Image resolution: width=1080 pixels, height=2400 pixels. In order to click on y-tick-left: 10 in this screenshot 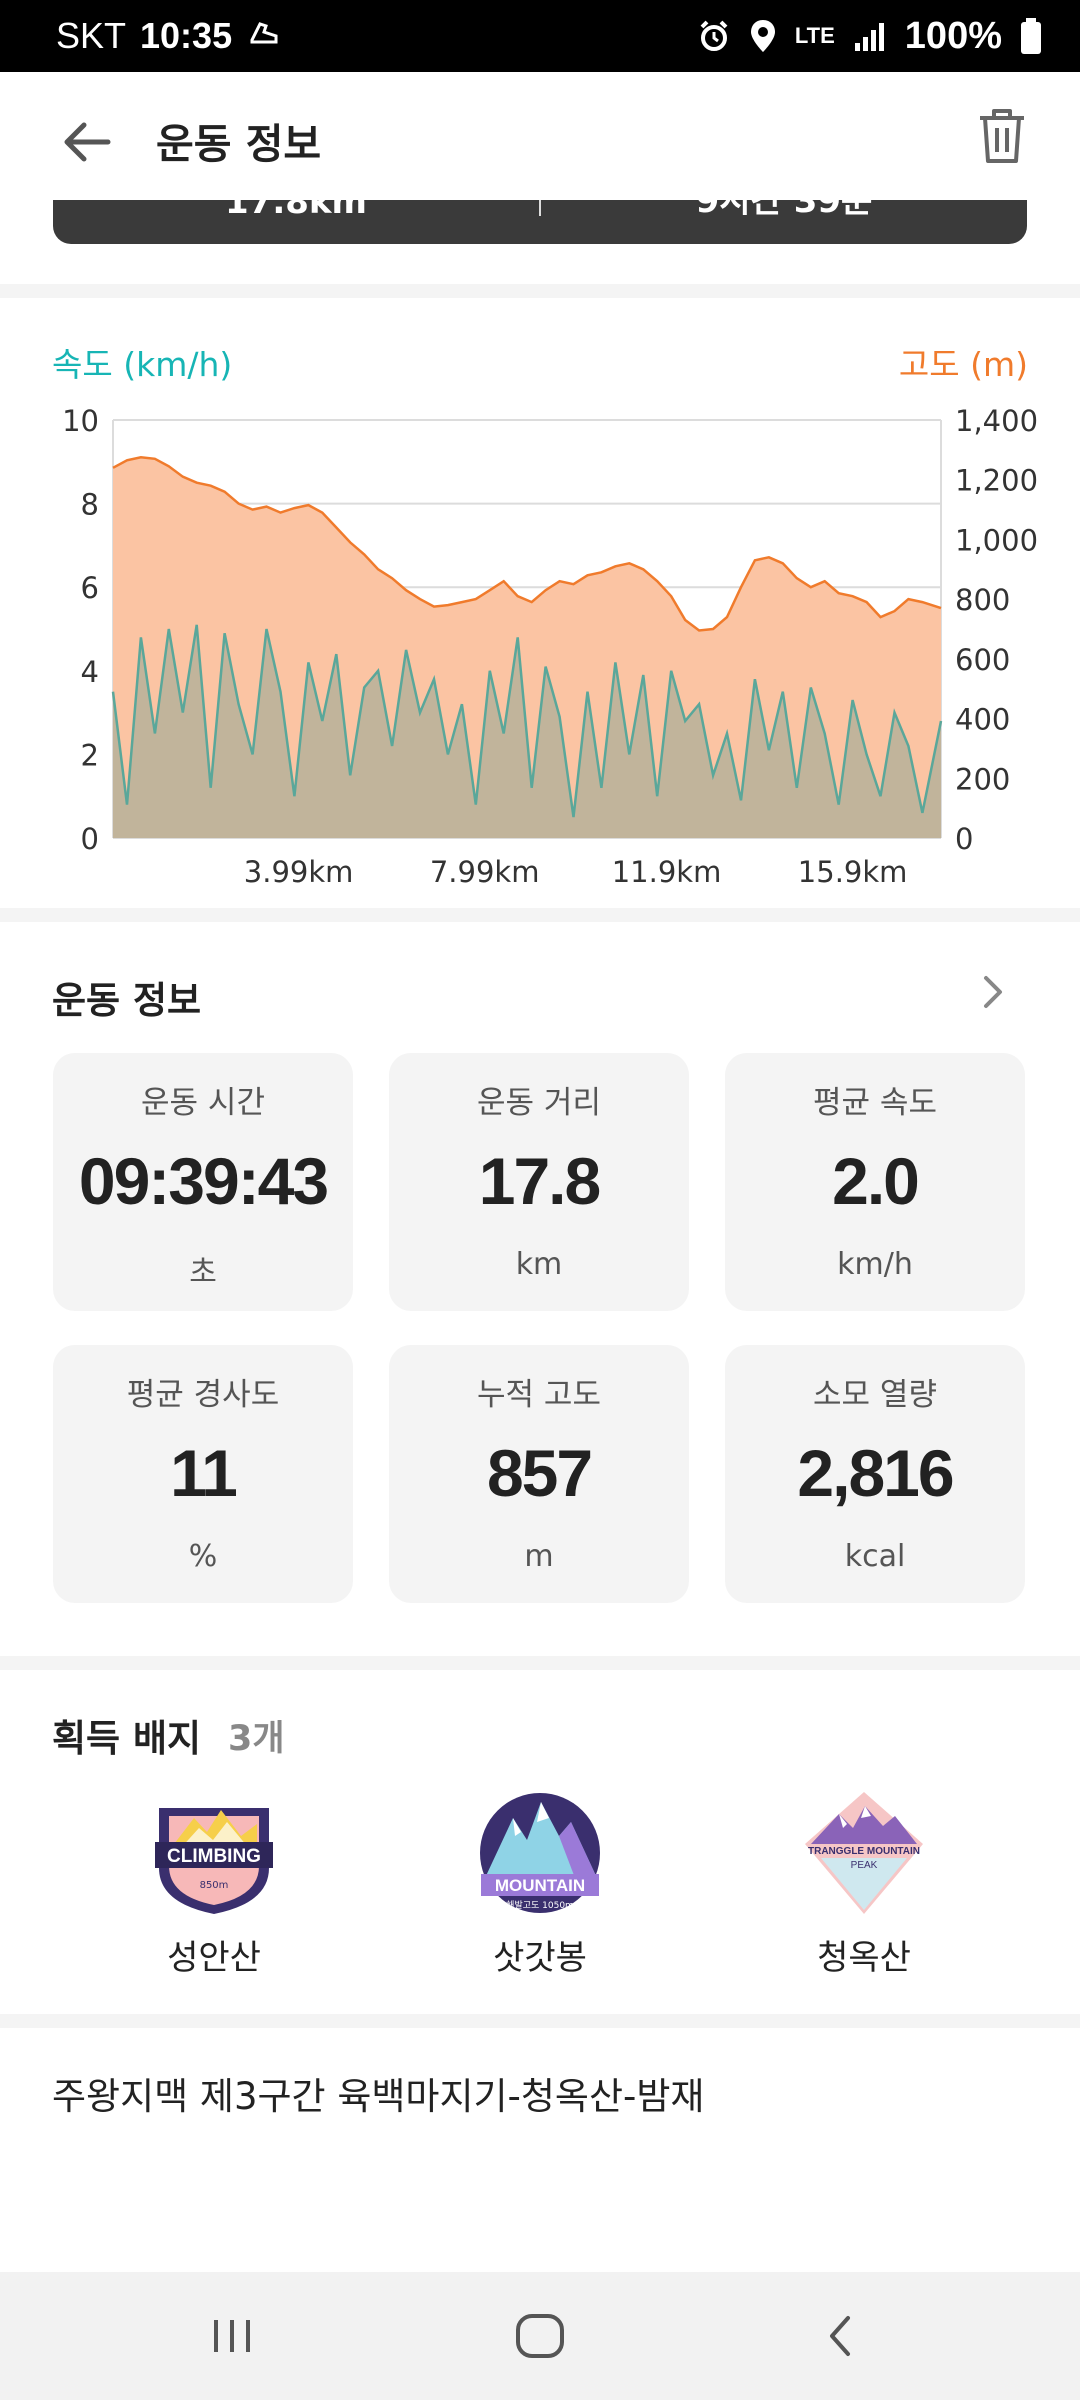, I will do `click(80, 421)`.